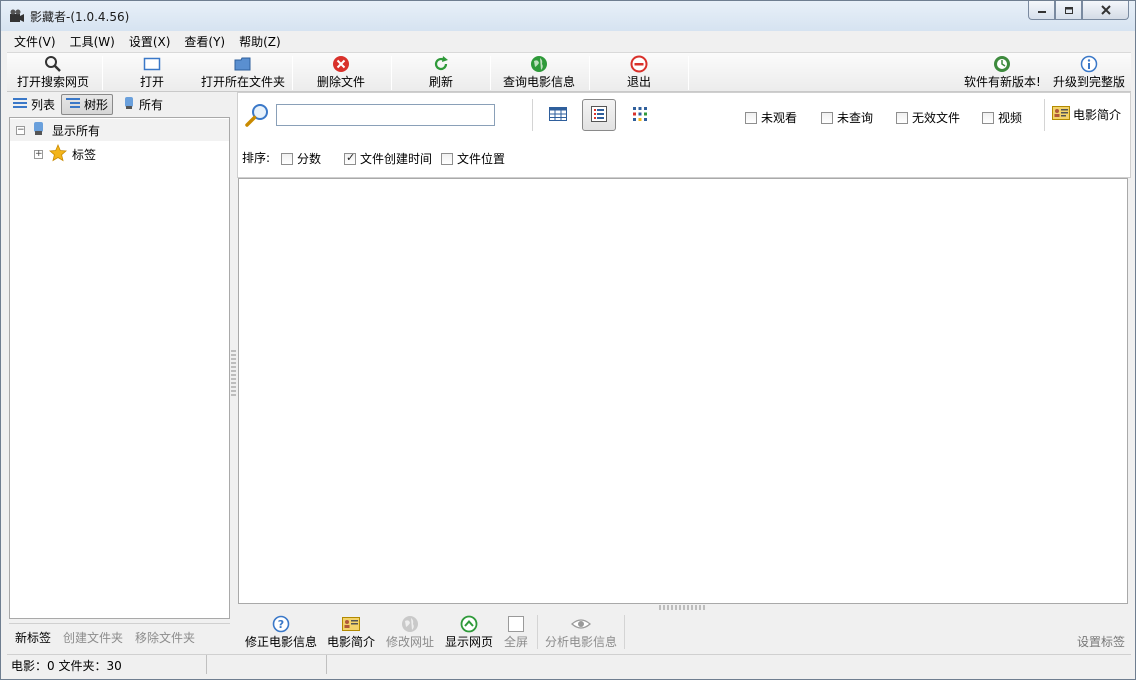 The width and height of the screenshot is (1136, 680). I want to click on status-bar: 电影：0 文件夹：30, so click(569, 664).